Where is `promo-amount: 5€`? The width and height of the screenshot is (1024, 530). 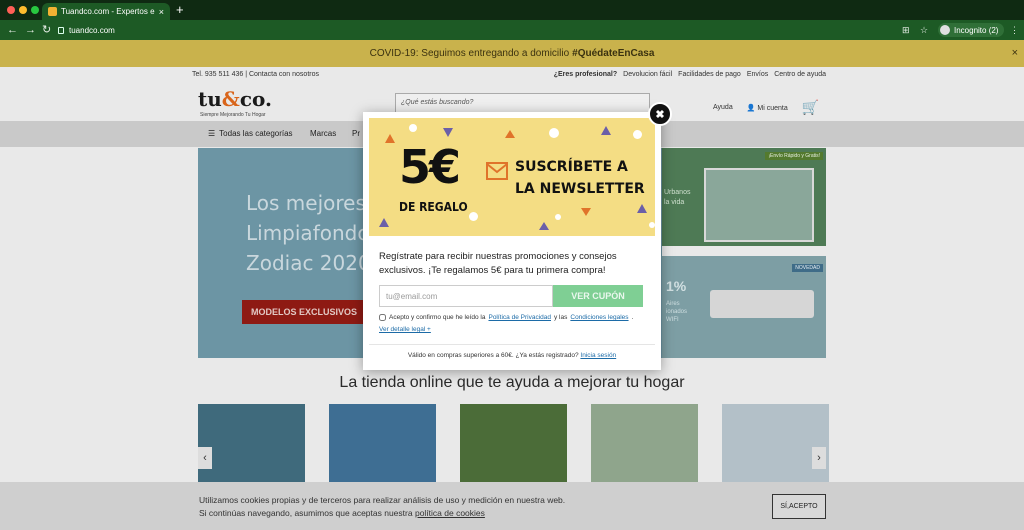 promo-amount: 5€ is located at coordinates (430, 167).